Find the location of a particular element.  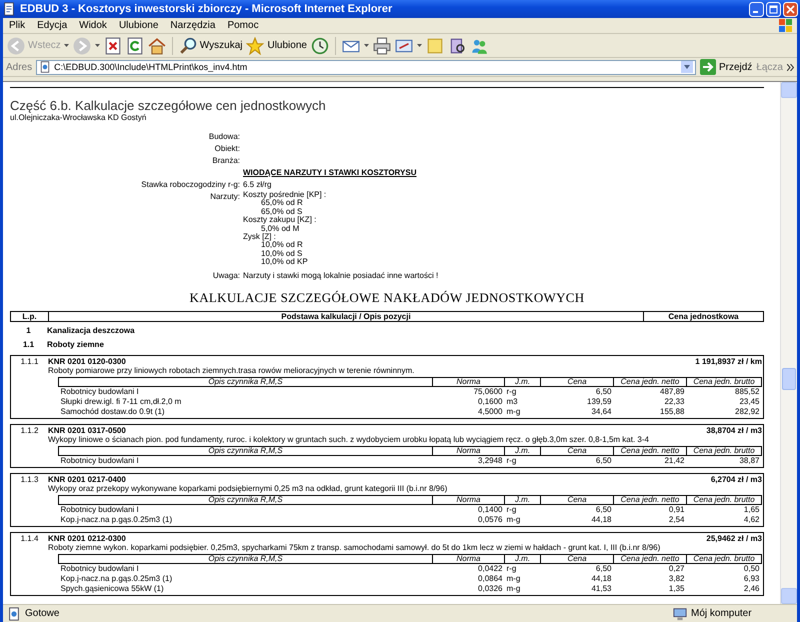

favorites-button: Ulubione is located at coordinates (276, 45).